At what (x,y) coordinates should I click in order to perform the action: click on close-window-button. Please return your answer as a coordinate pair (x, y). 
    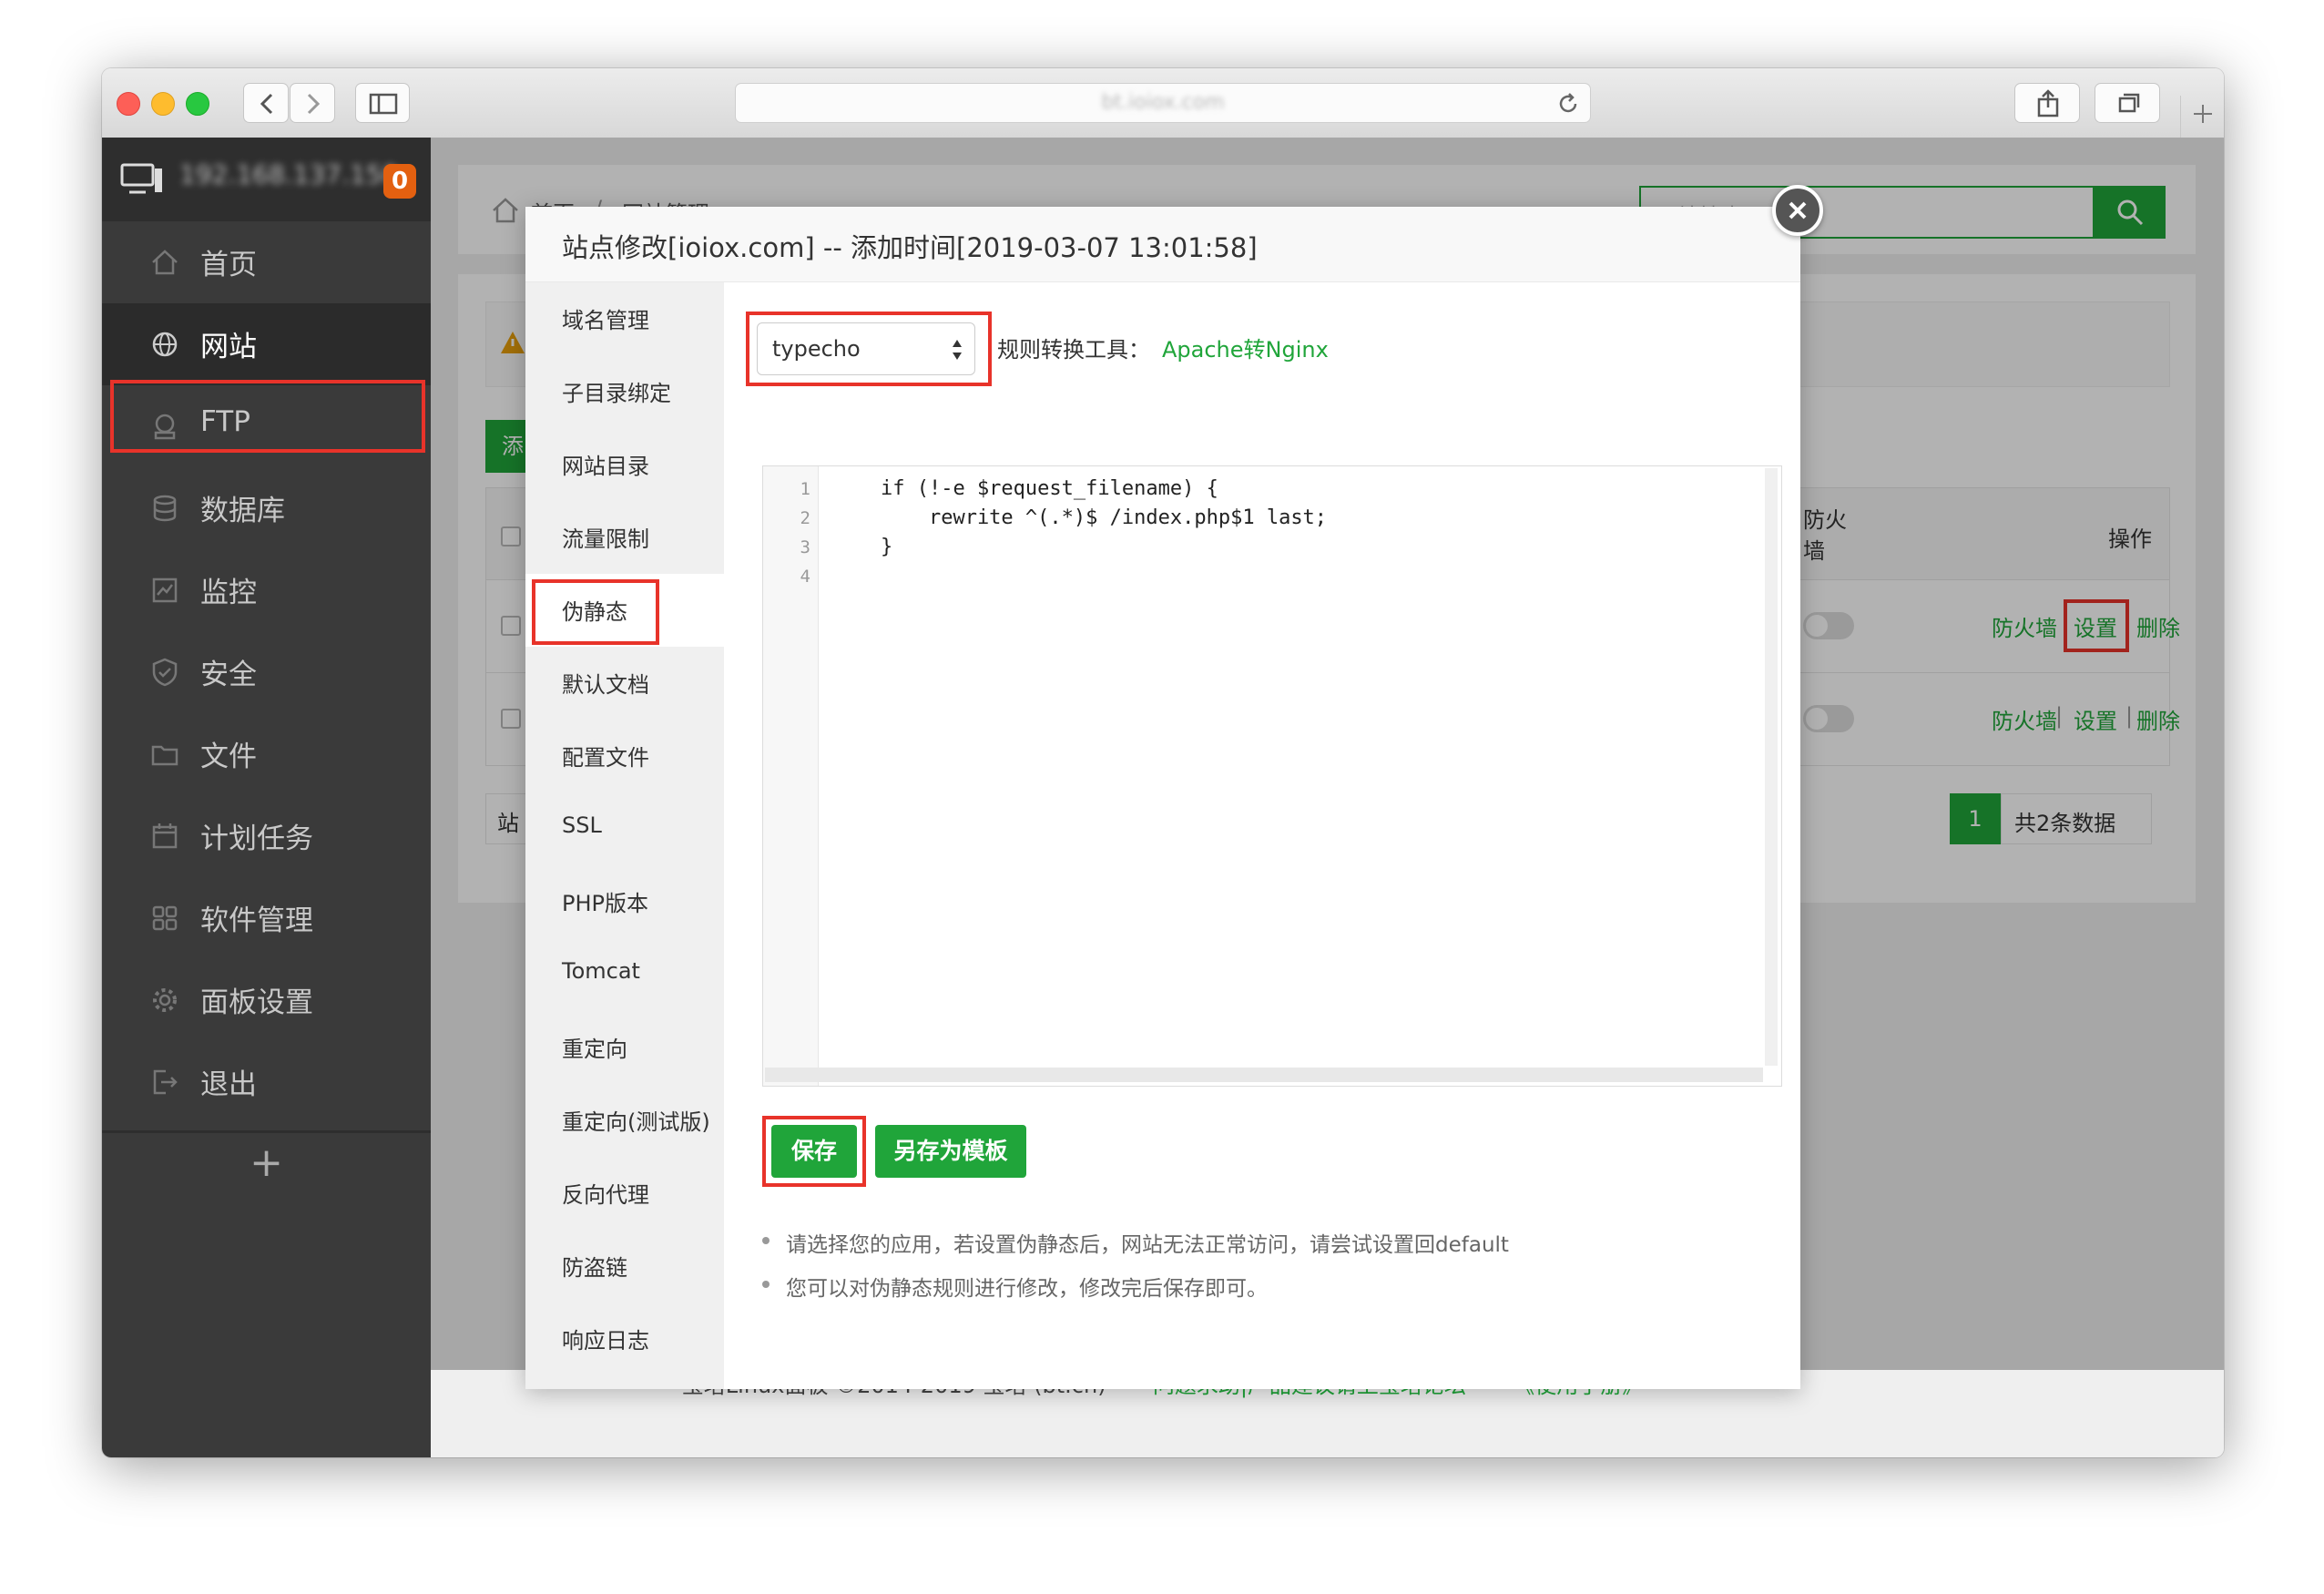
    Looking at the image, I should click on (128, 104).